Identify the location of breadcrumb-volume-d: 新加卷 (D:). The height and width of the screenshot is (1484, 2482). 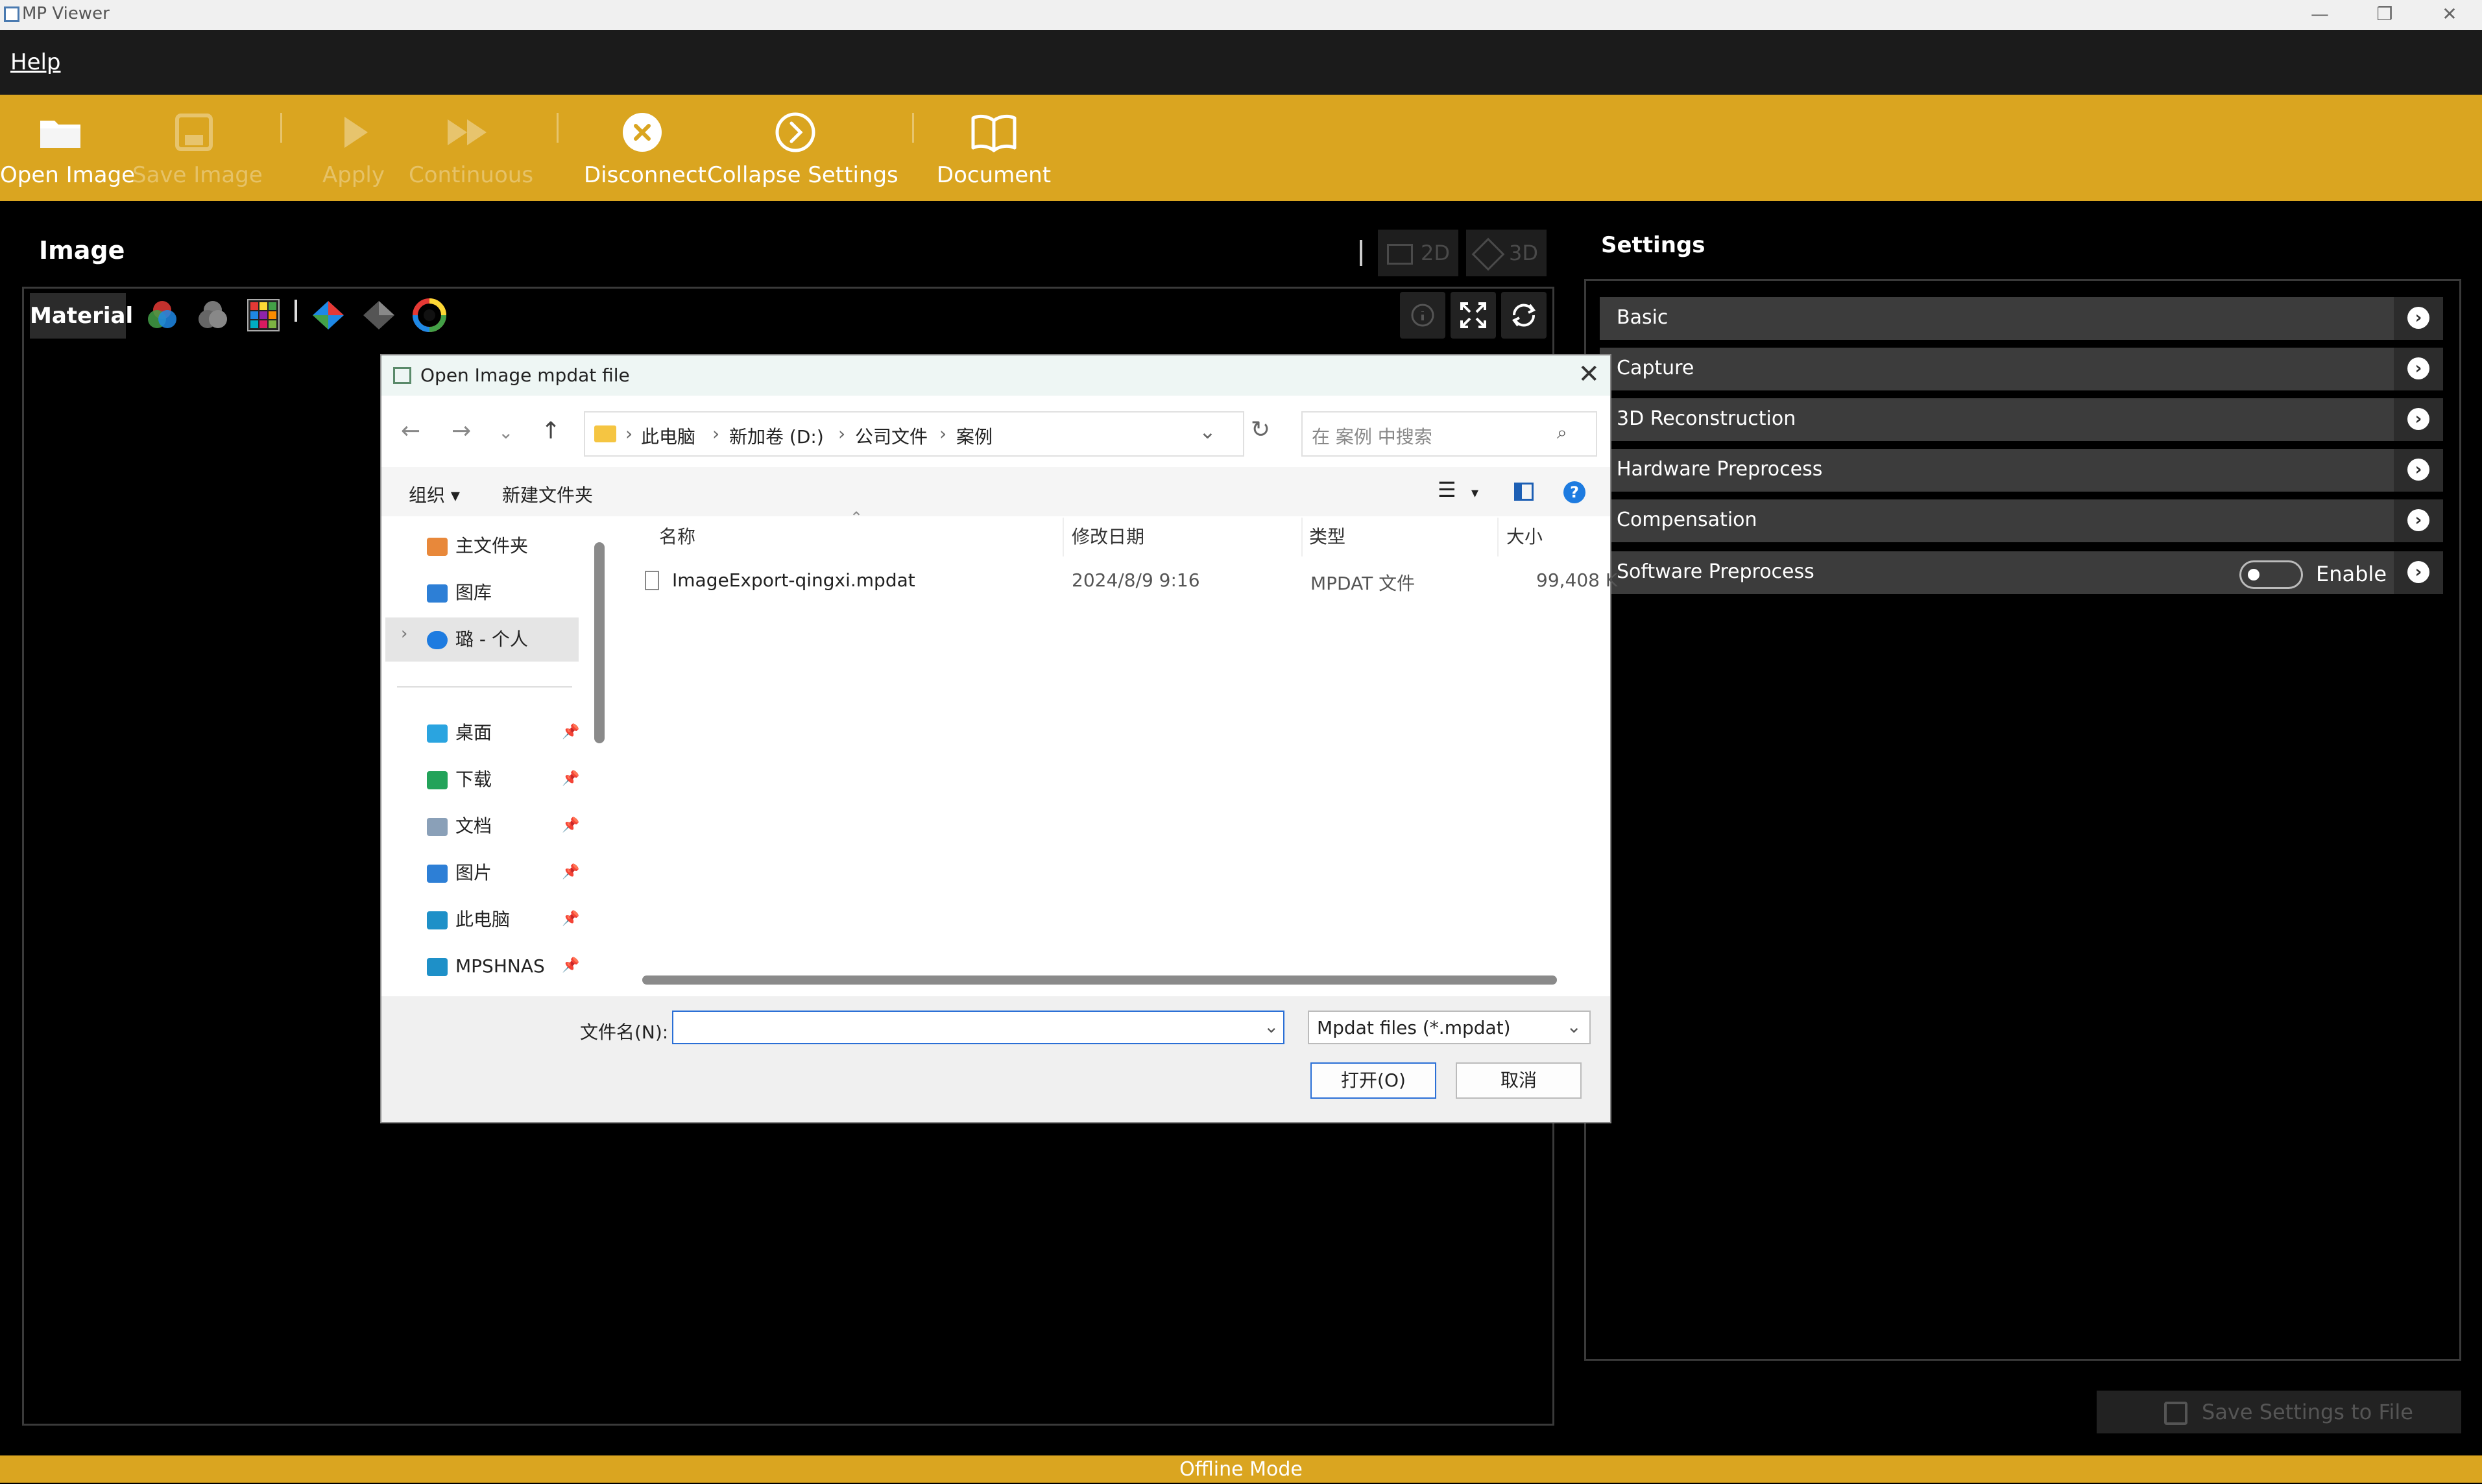
(776, 436).